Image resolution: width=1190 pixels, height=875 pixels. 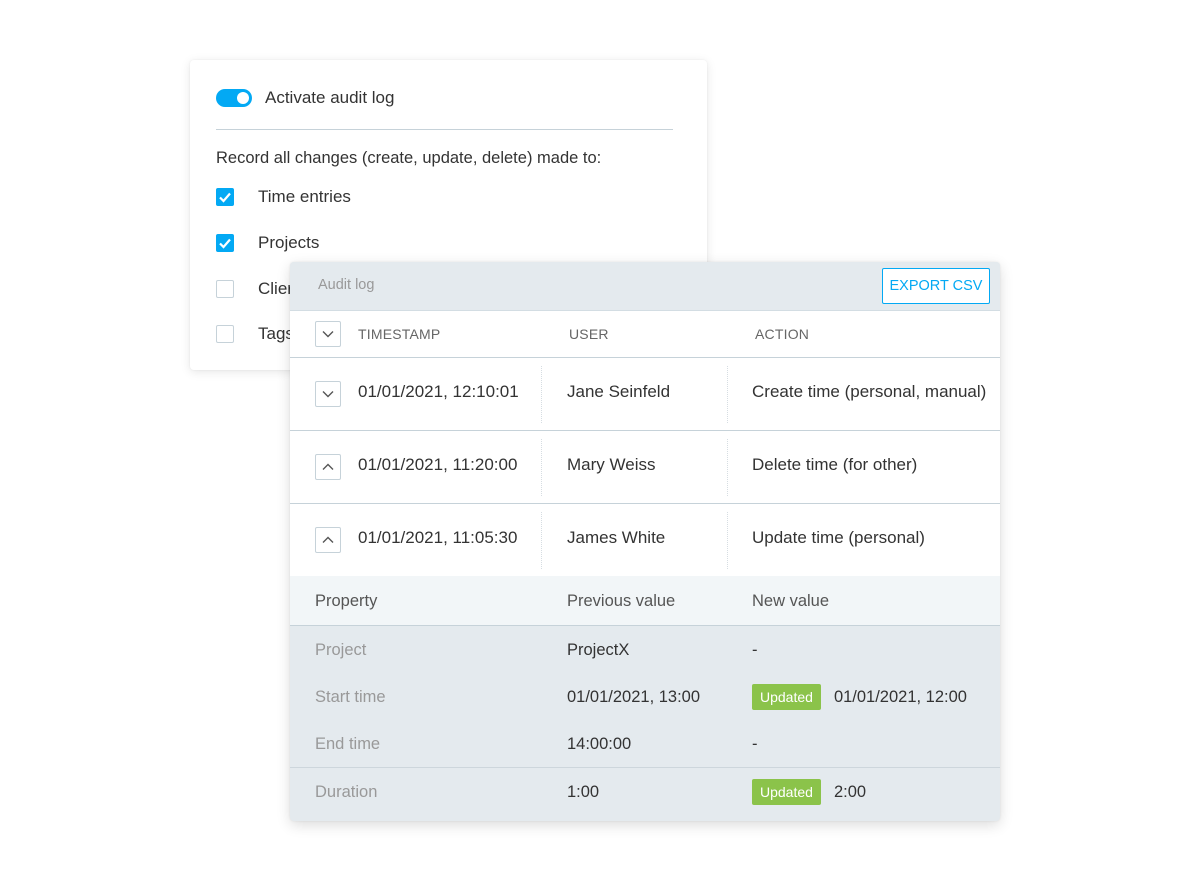 What do you see at coordinates (850, 791) in the screenshot?
I see `detail-new-value: 2:00` at bounding box center [850, 791].